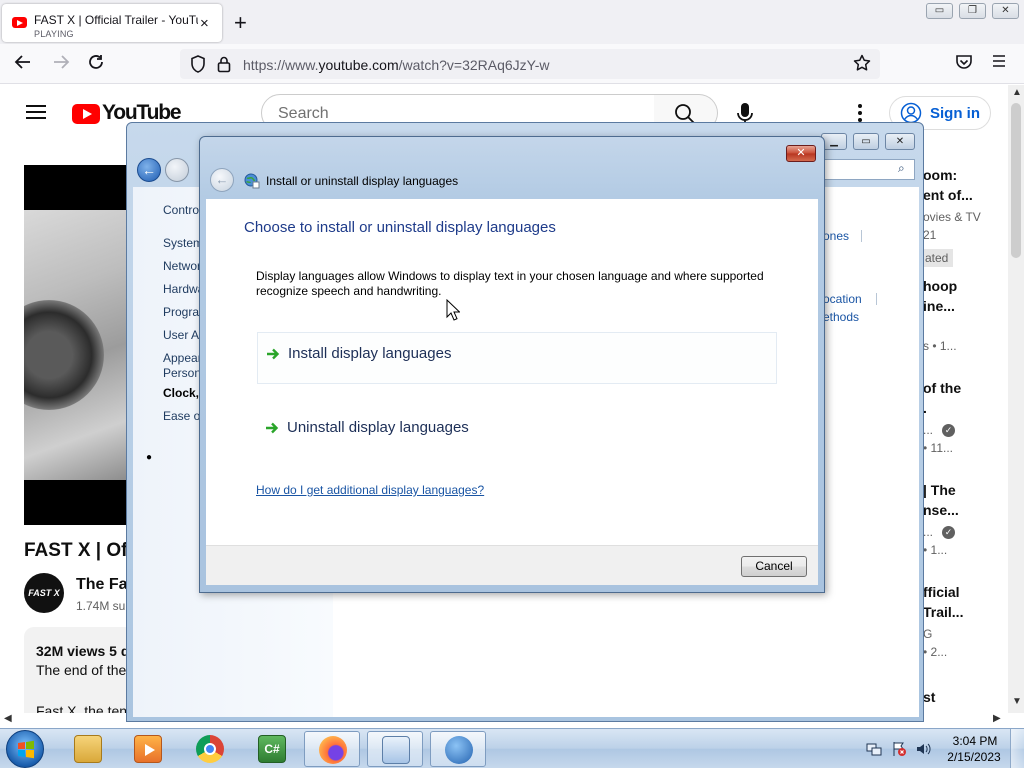  Describe the element at coordinates (54, 34) in the screenshot. I see `tab-playing-label: PLAYING` at that location.